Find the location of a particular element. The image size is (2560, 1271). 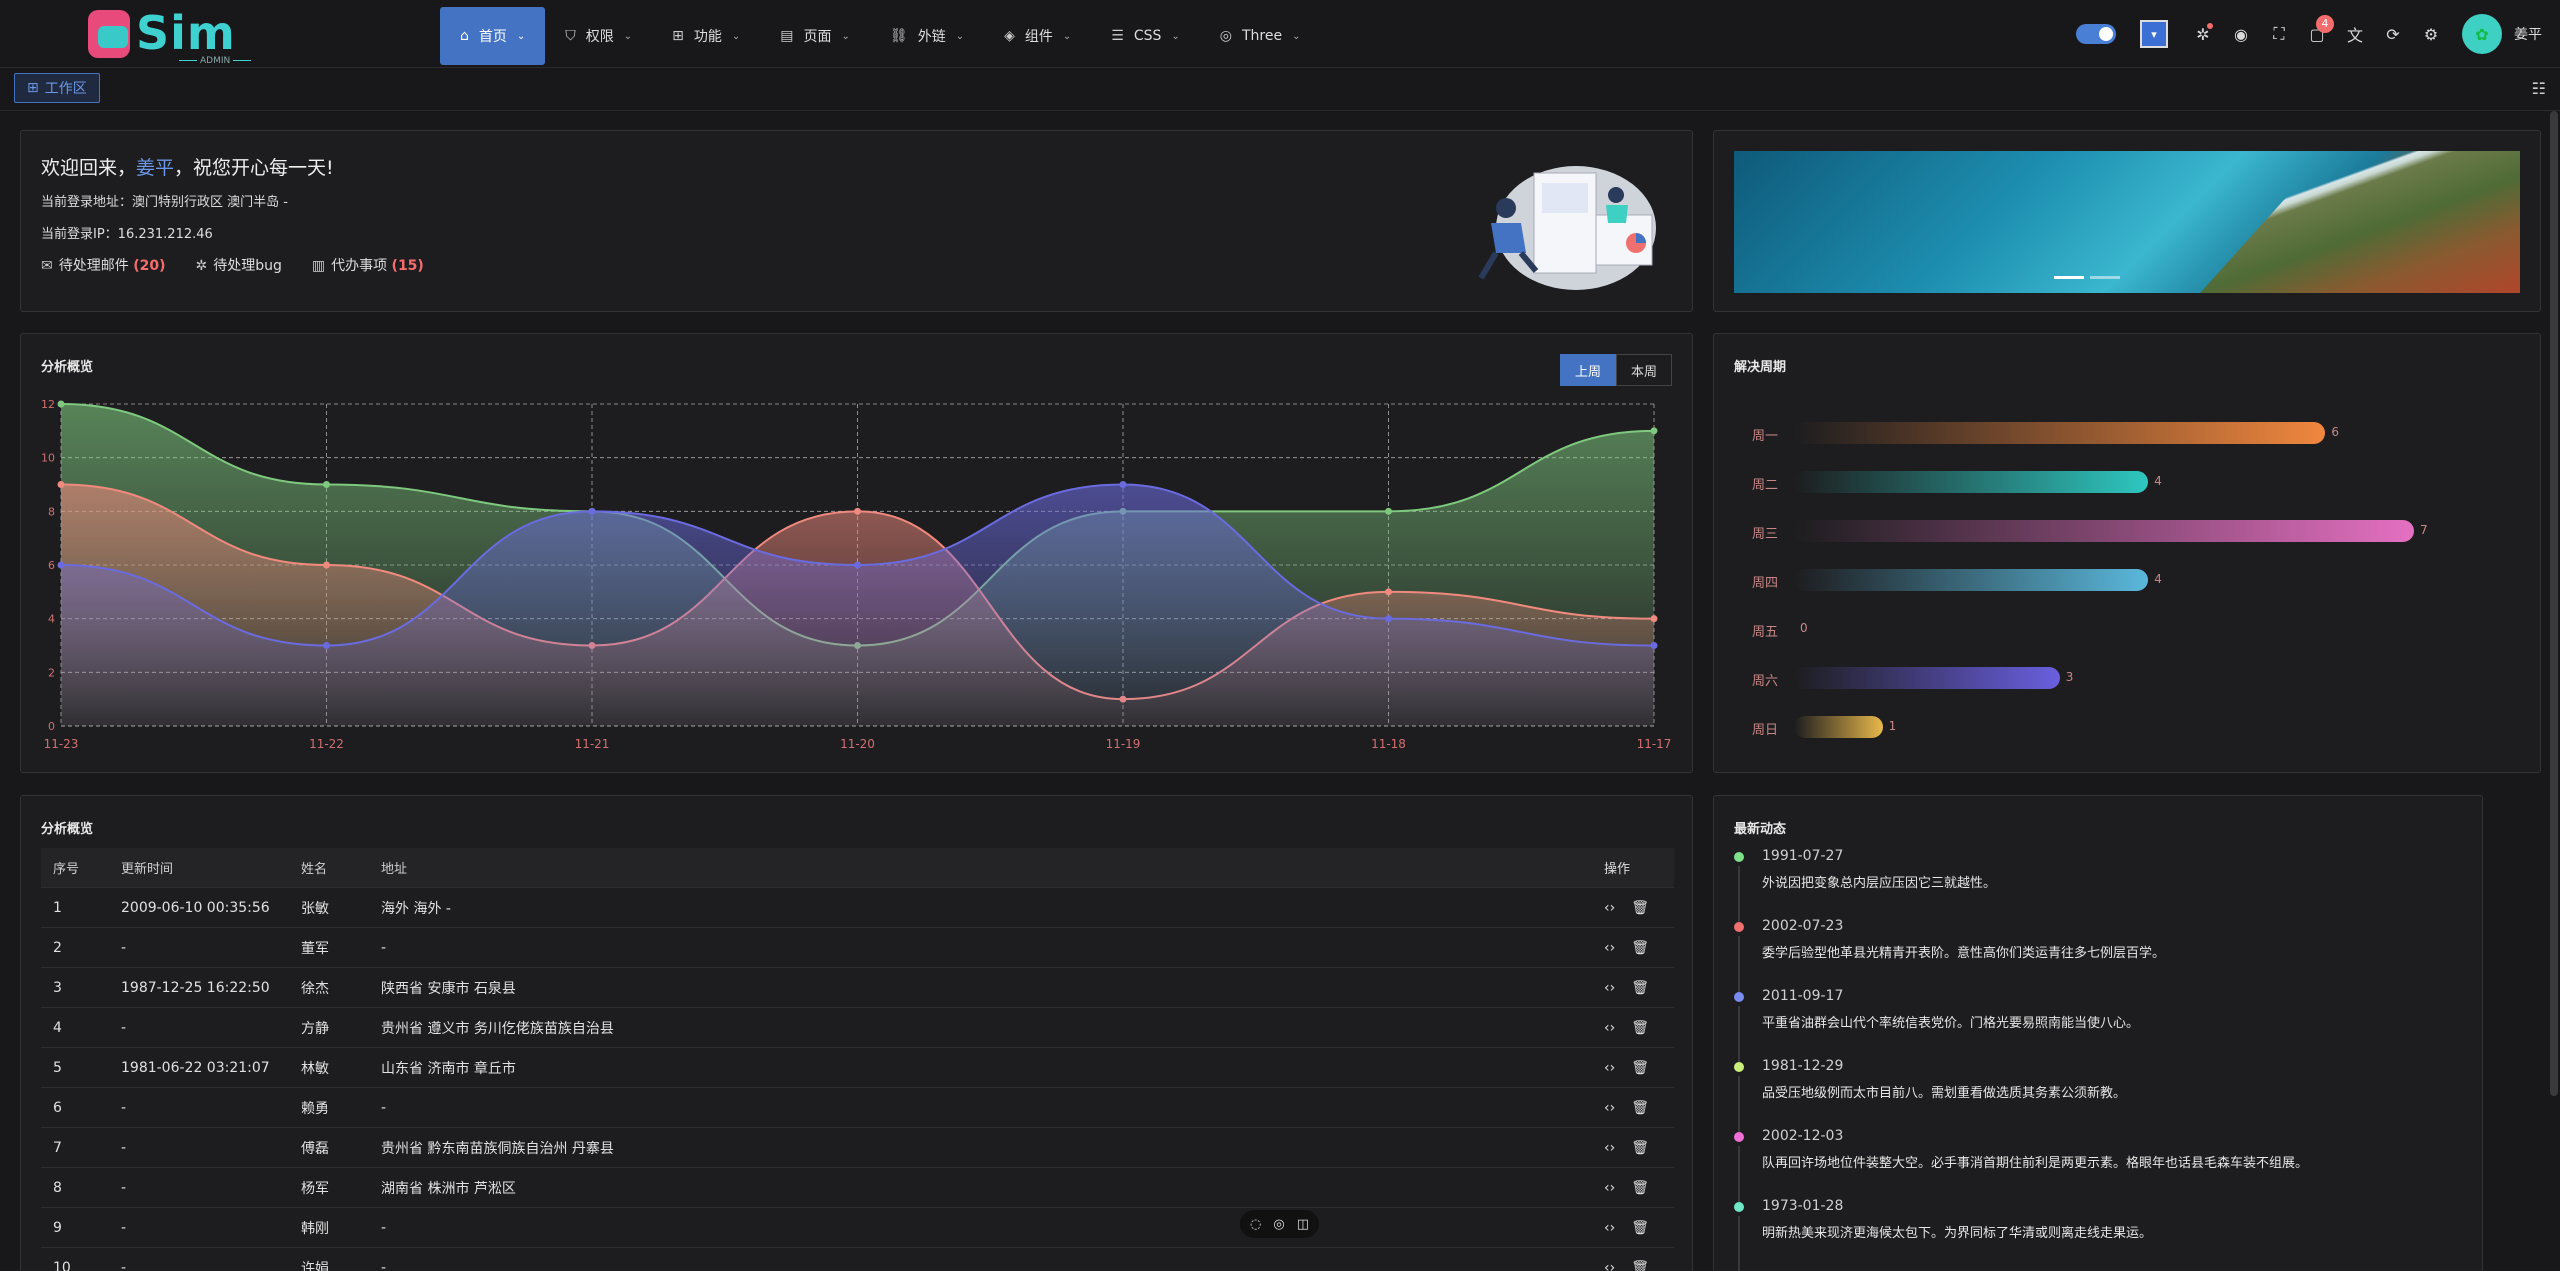

layout-icon: ◫ is located at coordinates (1303, 1224).